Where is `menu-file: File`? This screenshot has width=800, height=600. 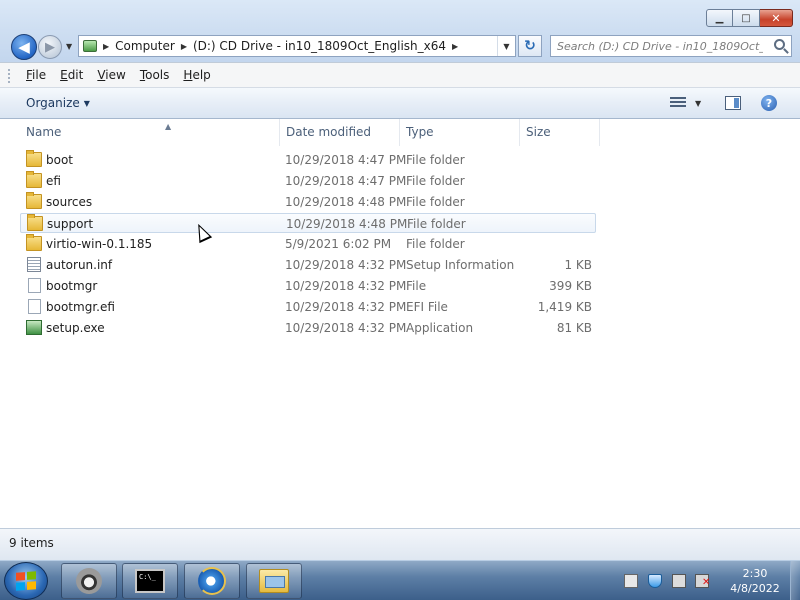
menu-file: File is located at coordinates (36, 75).